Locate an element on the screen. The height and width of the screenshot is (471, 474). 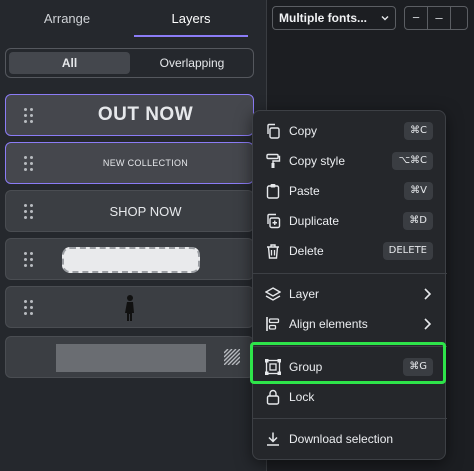
filter-all-button: All is located at coordinates (69, 63).